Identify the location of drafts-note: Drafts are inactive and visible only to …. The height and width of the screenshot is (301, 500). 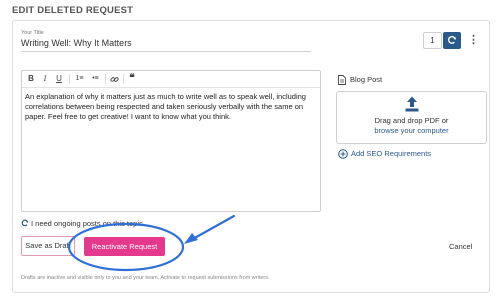
(145, 278).